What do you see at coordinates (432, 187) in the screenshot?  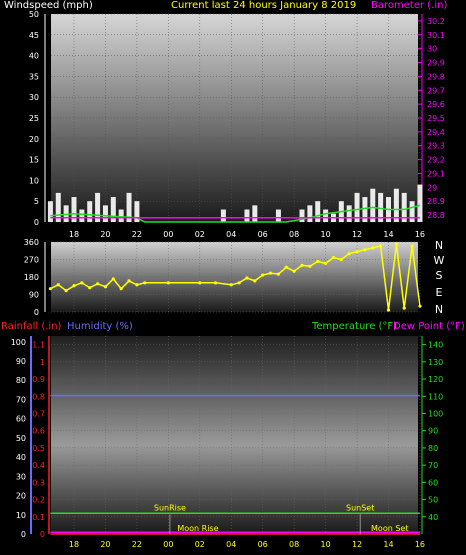 I see `barometer-y-tick-label: 29` at bounding box center [432, 187].